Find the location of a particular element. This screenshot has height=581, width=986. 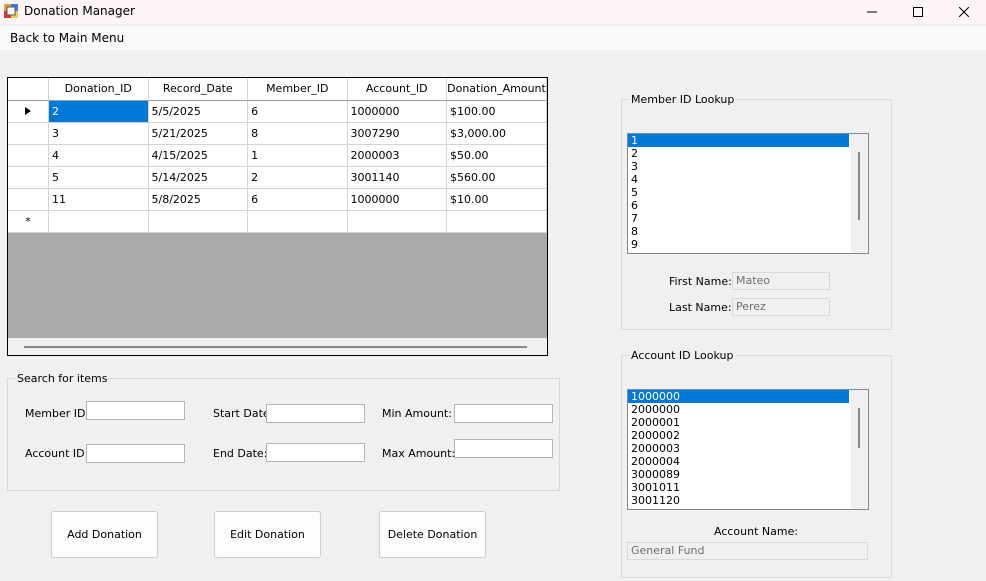

list-item: 1 is located at coordinates (738, 140).